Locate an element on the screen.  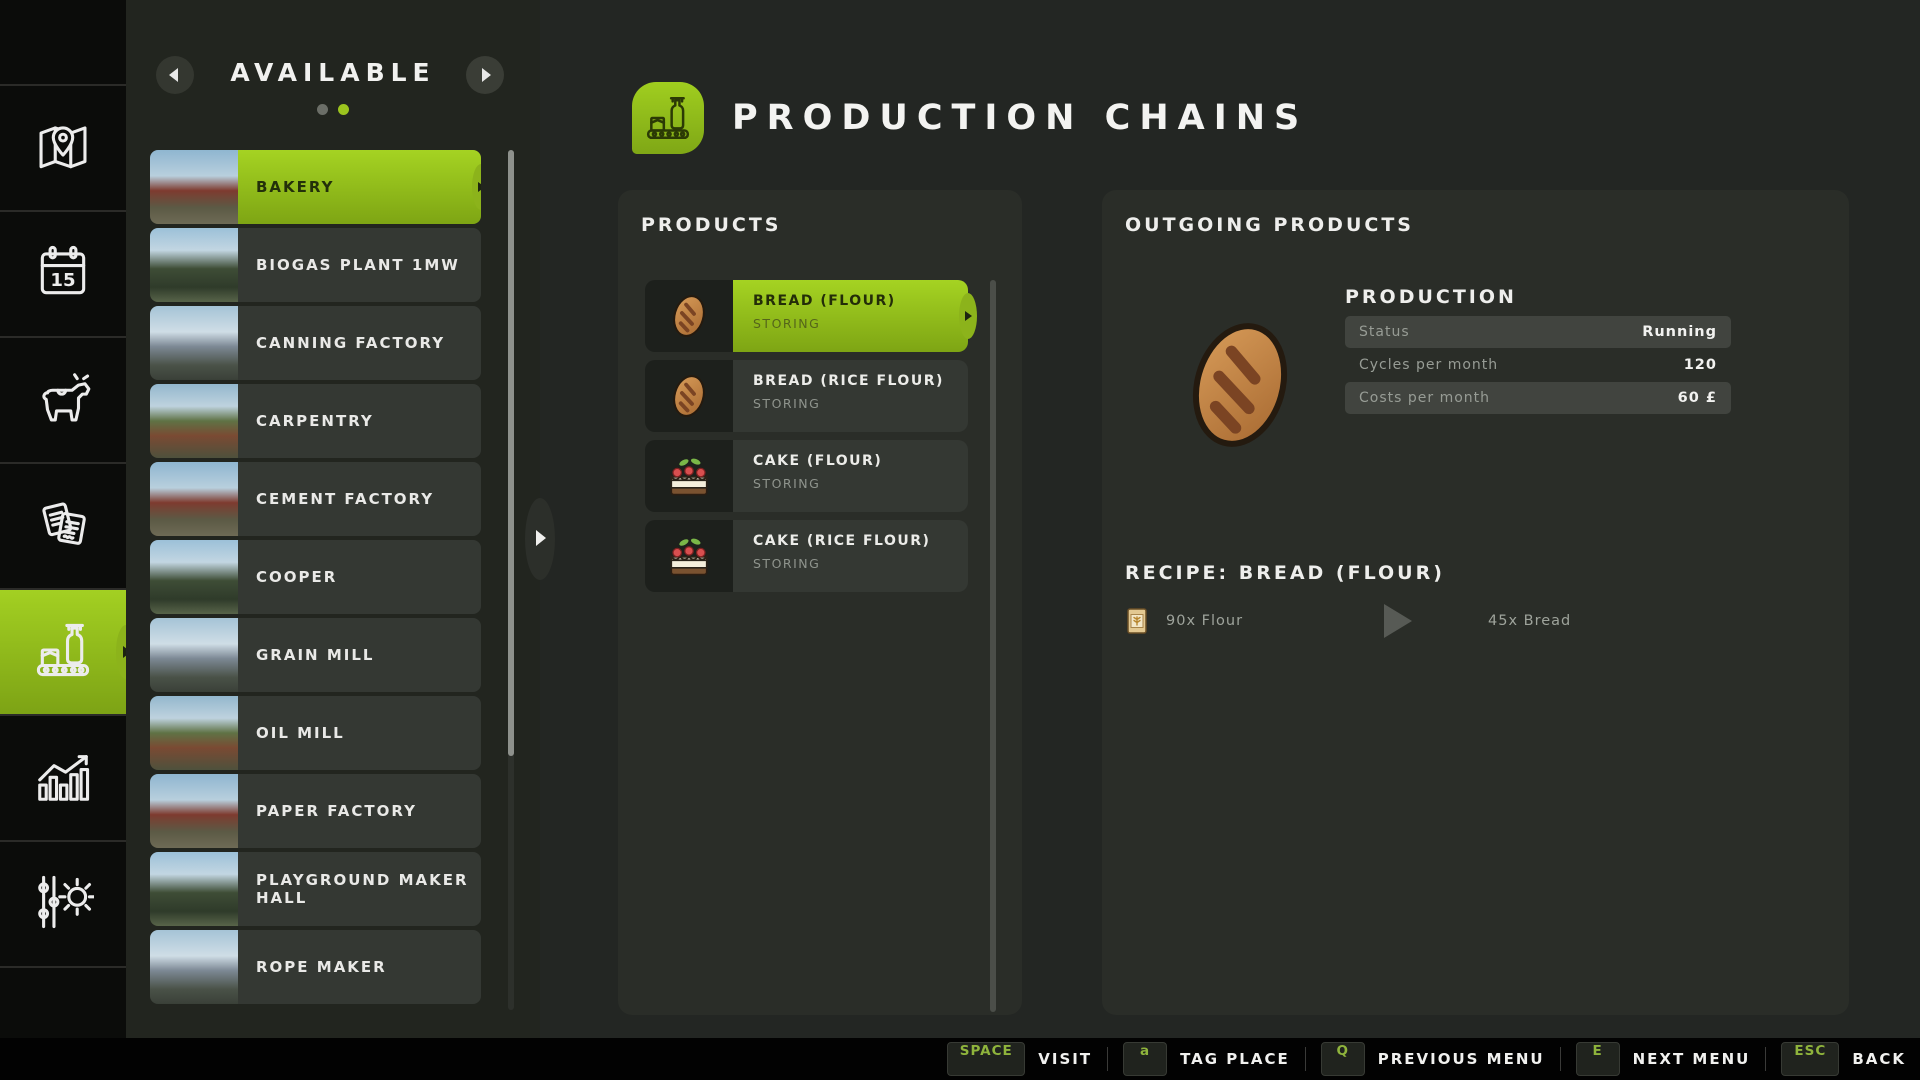
recipe-heading: RECIPE: BREAD (FLOUR) is located at coordinates (1285, 573).